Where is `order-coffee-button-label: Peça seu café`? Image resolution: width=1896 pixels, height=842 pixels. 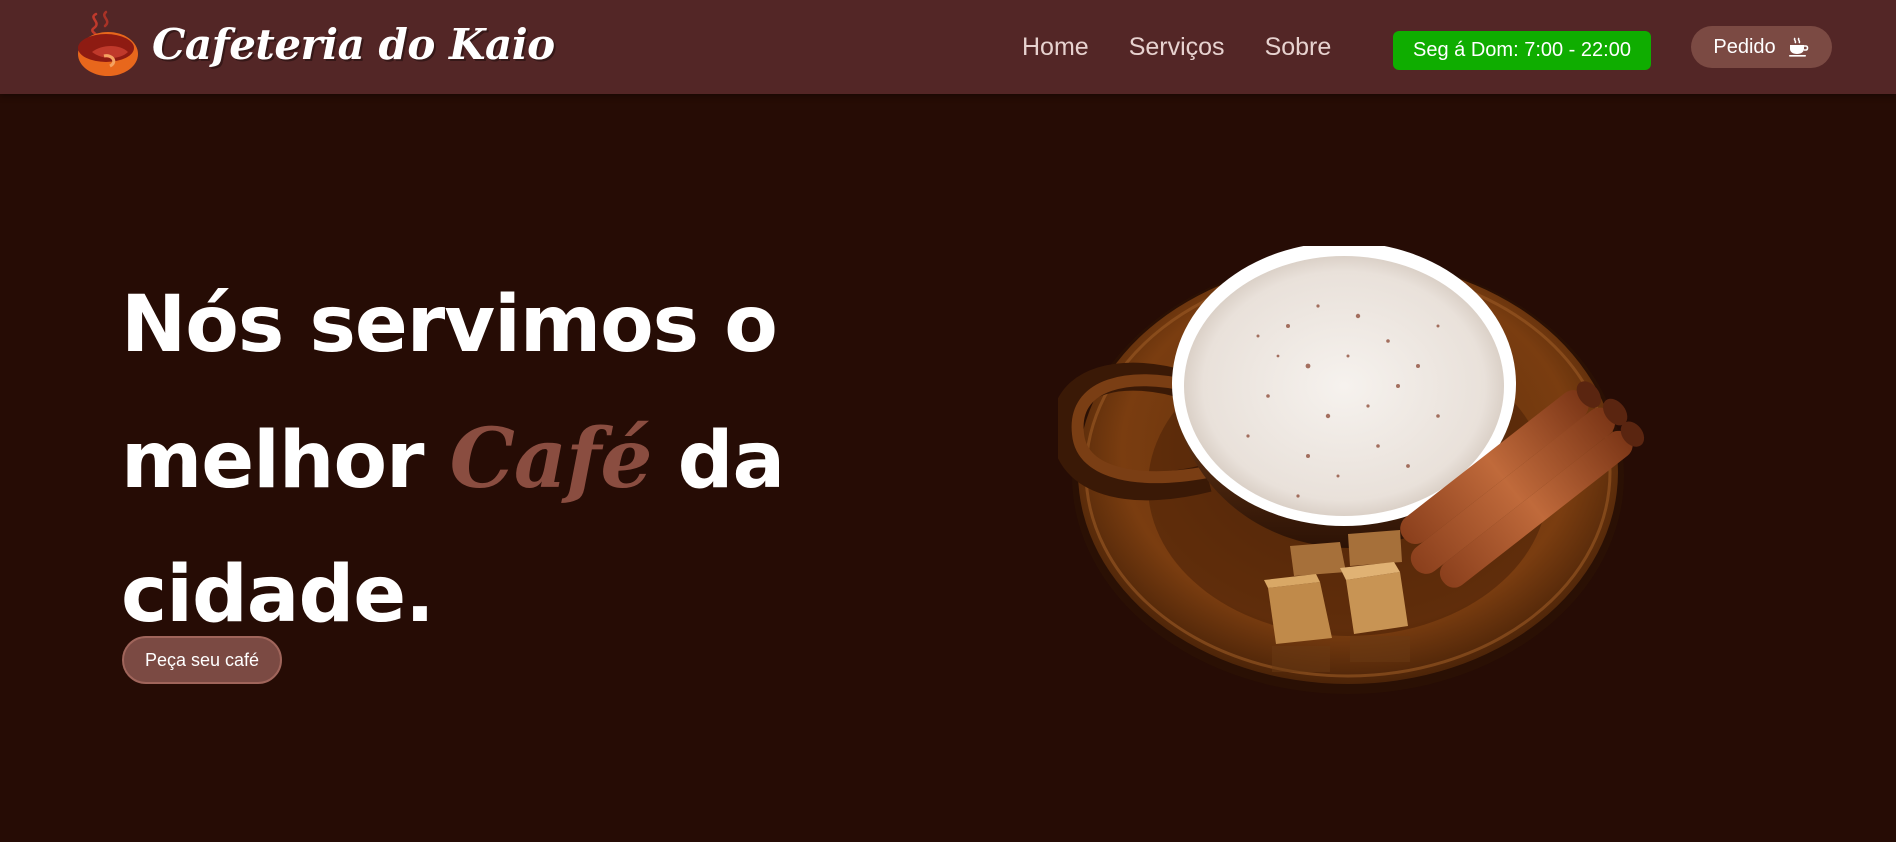
order-coffee-button-label: Peça seu café is located at coordinates (202, 659).